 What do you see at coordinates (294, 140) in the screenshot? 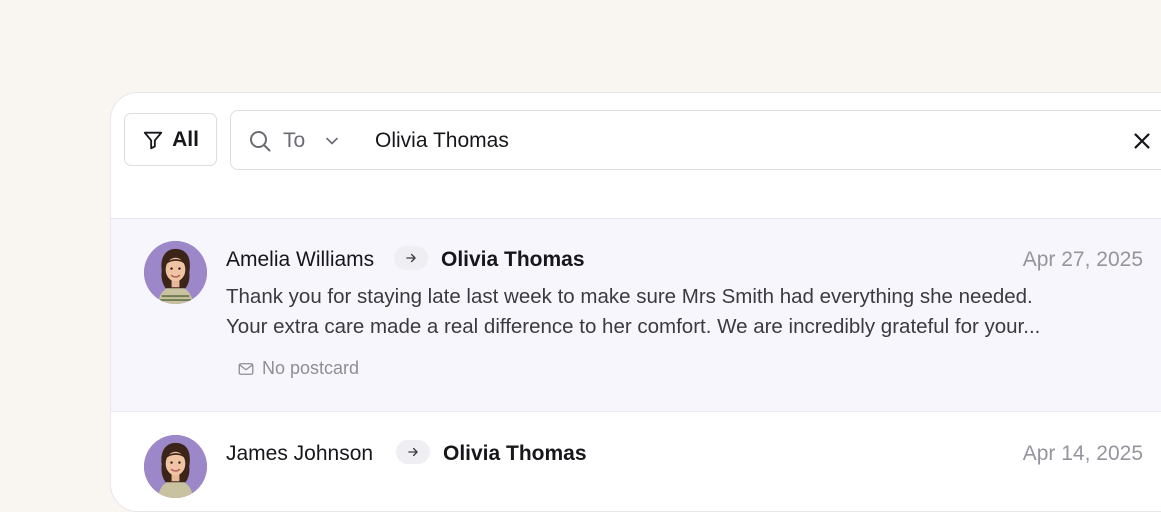
I see `search-scope-label: To` at bounding box center [294, 140].